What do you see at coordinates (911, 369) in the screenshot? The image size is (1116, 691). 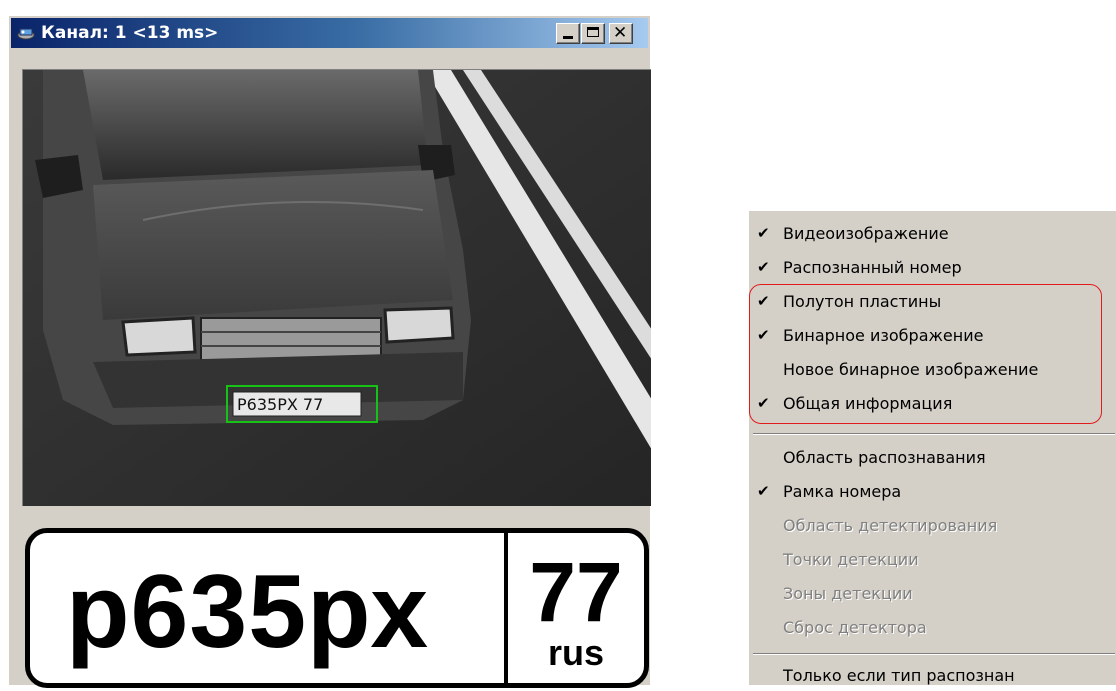 I see `menu-item-label: Новое бинарное изображение` at bounding box center [911, 369].